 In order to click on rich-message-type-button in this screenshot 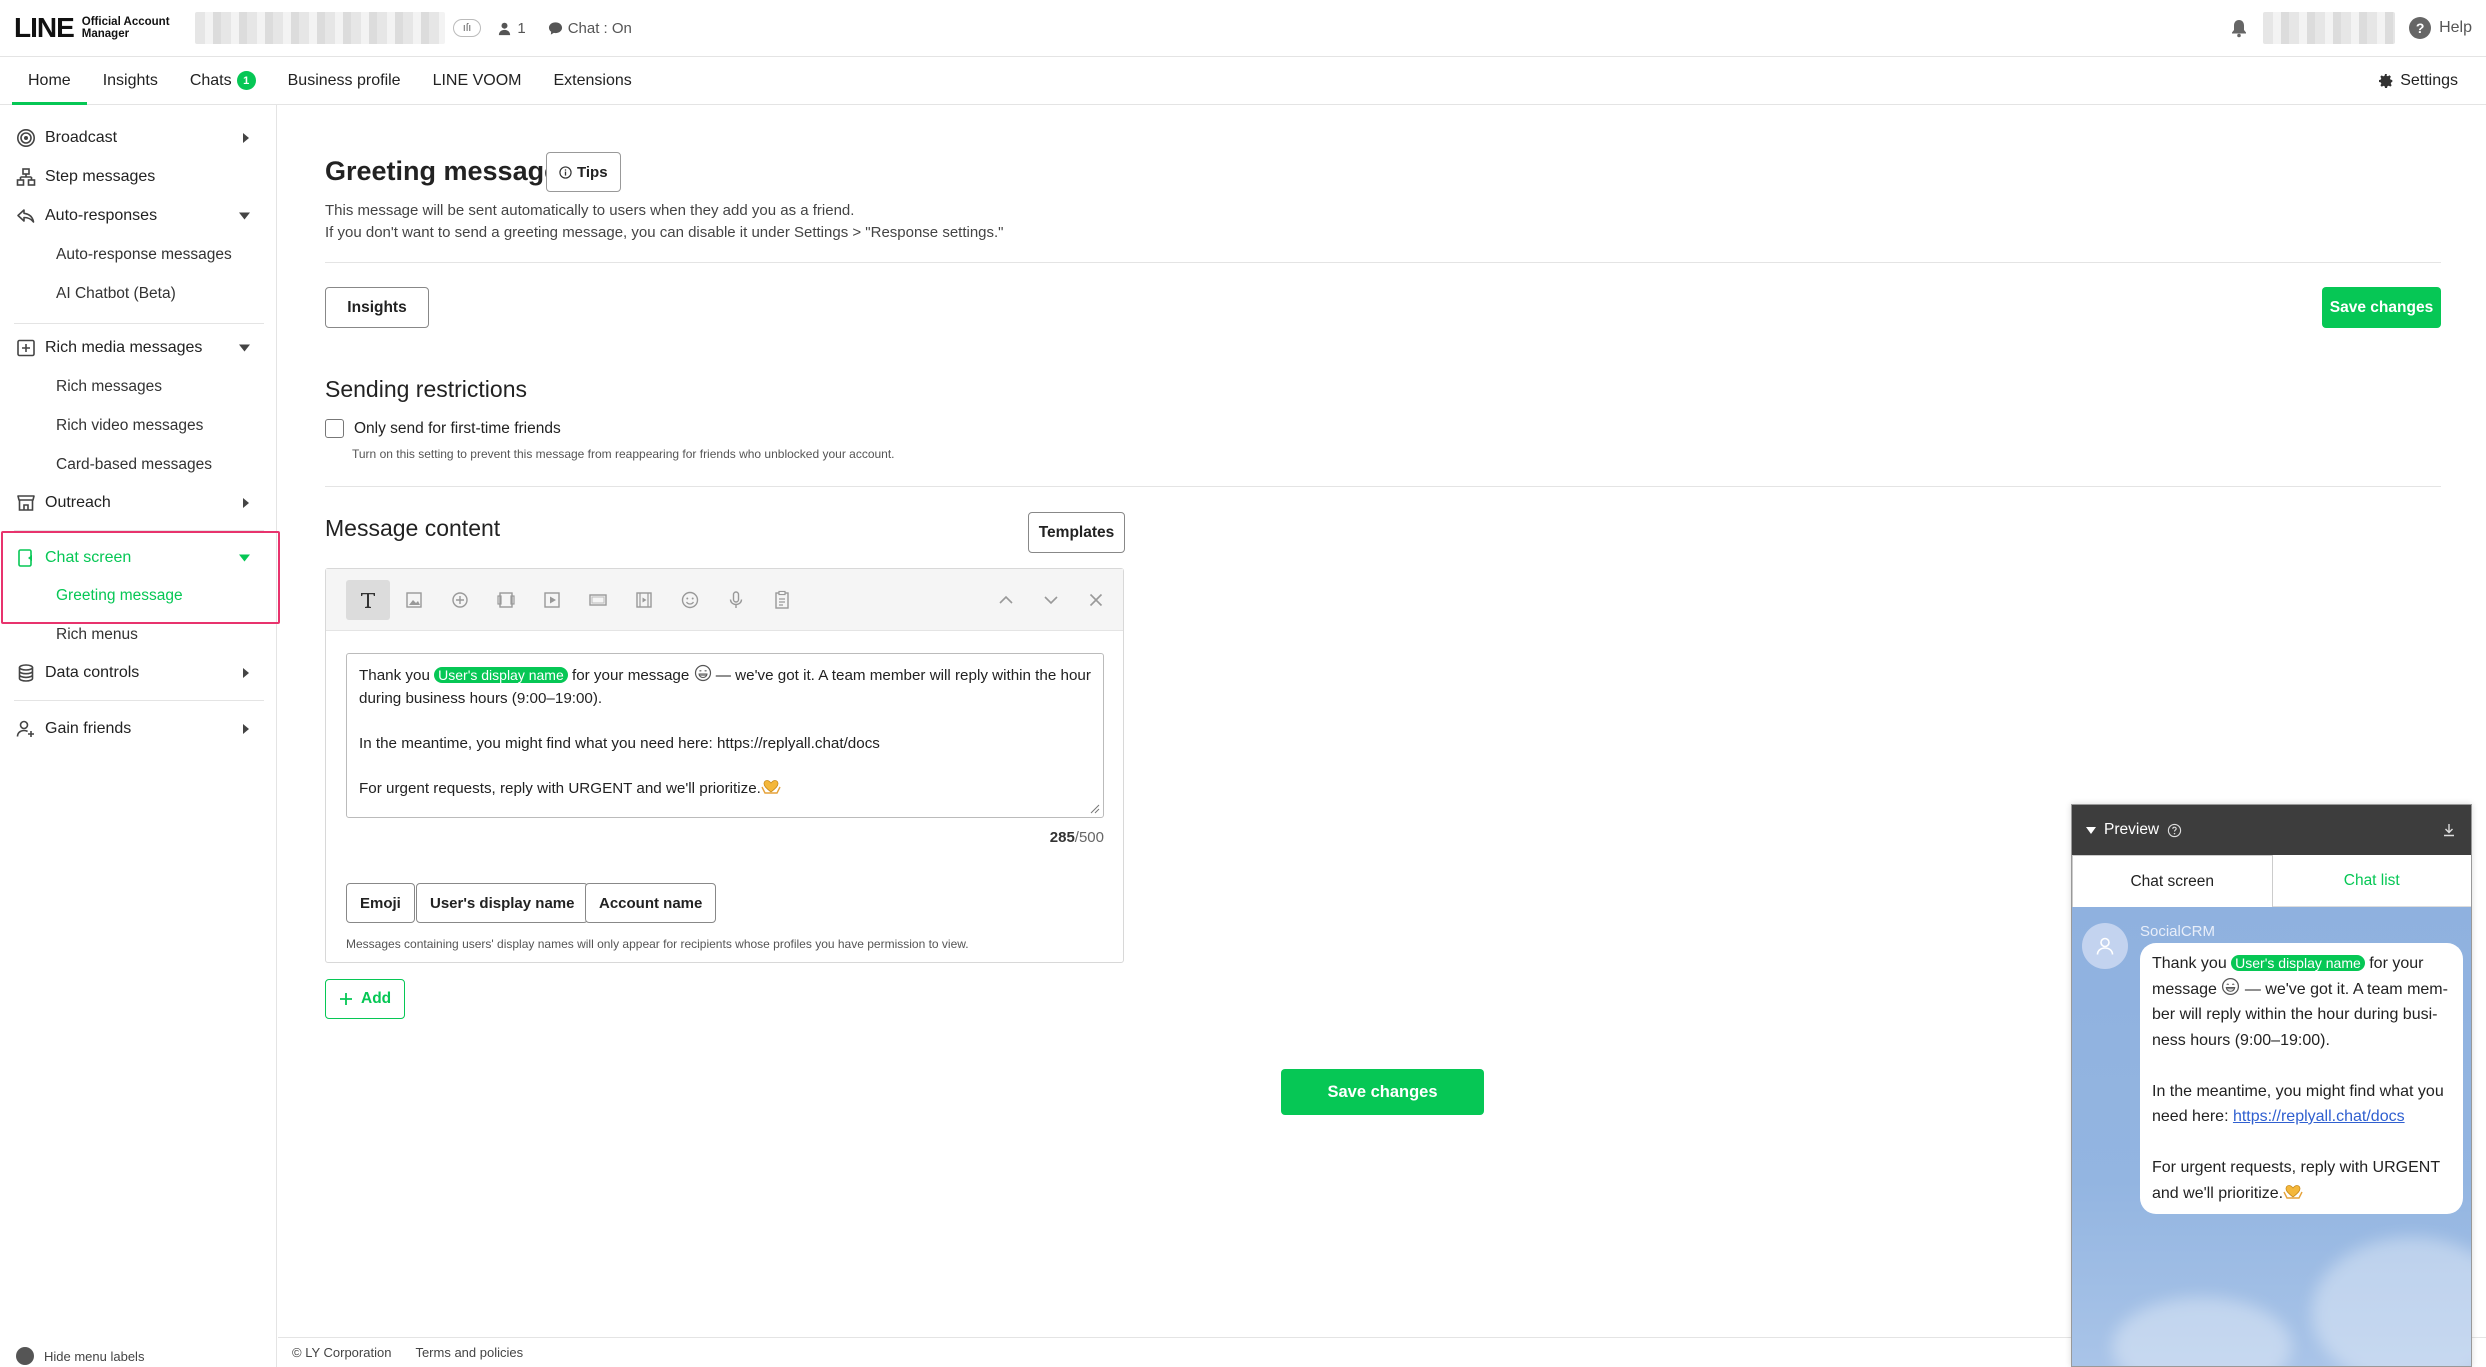, I will do `click(598, 600)`.